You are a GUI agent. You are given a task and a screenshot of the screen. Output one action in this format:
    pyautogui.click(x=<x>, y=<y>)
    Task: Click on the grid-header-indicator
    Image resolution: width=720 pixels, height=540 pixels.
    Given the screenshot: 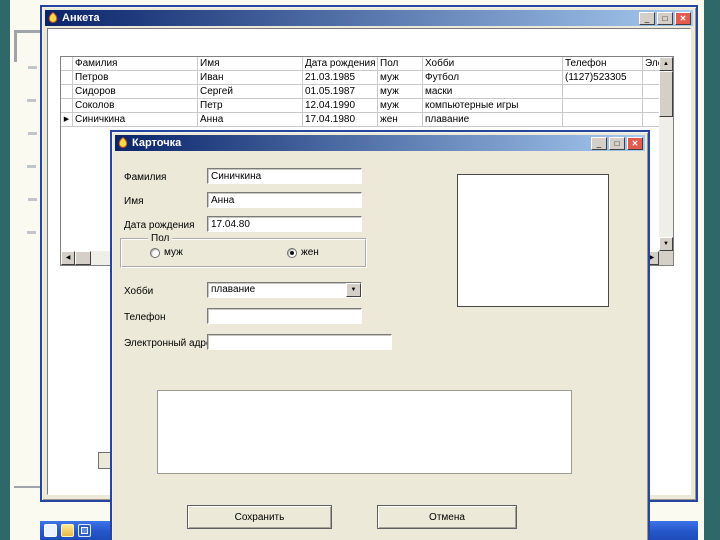 What is the action you would take?
    pyautogui.click(x=67, y=64)
    